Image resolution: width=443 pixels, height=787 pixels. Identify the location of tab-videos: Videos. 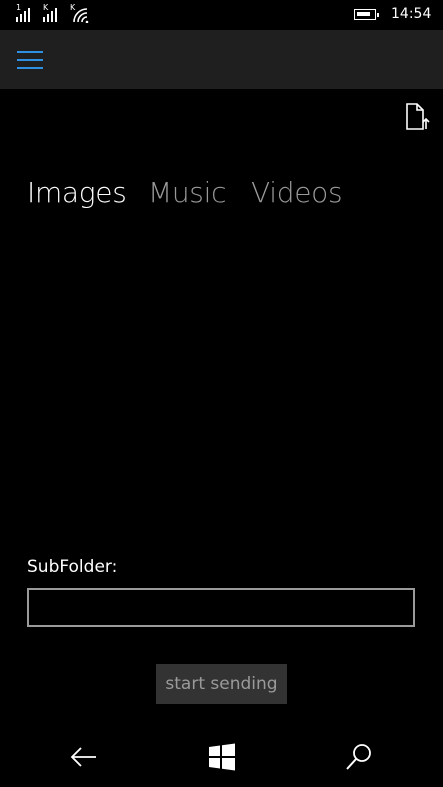
(297, 192).